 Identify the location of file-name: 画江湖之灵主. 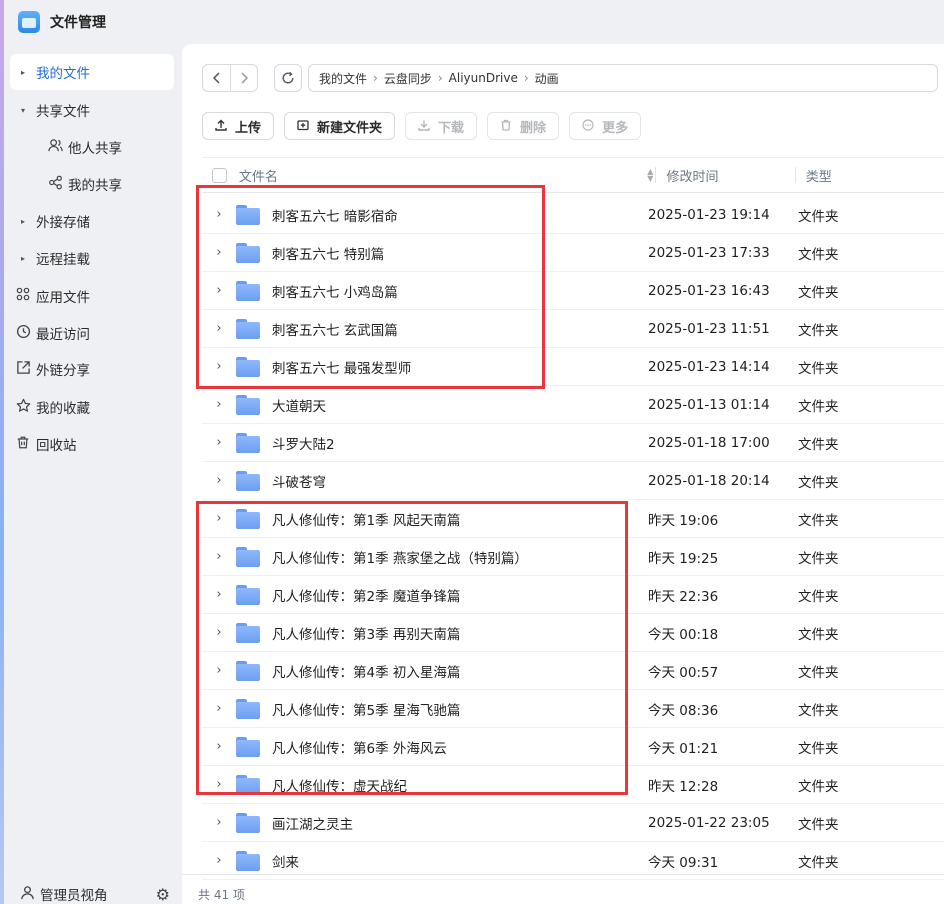
(460, 823).